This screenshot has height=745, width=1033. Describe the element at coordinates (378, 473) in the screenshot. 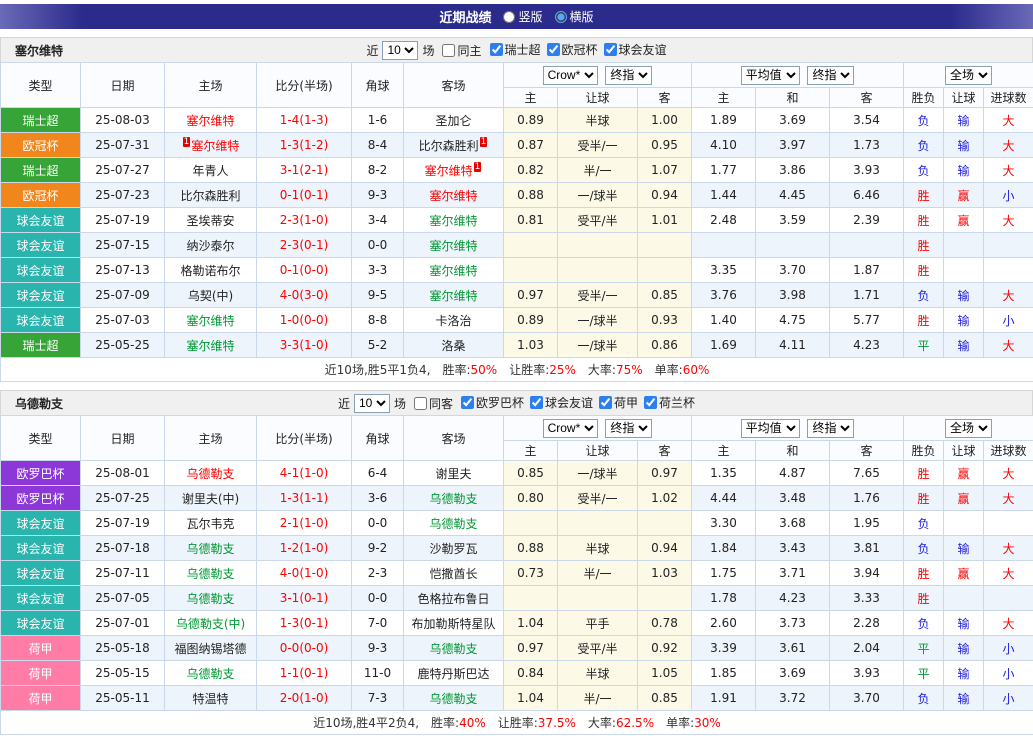

I see `corner-cell: 6-4` at that location.